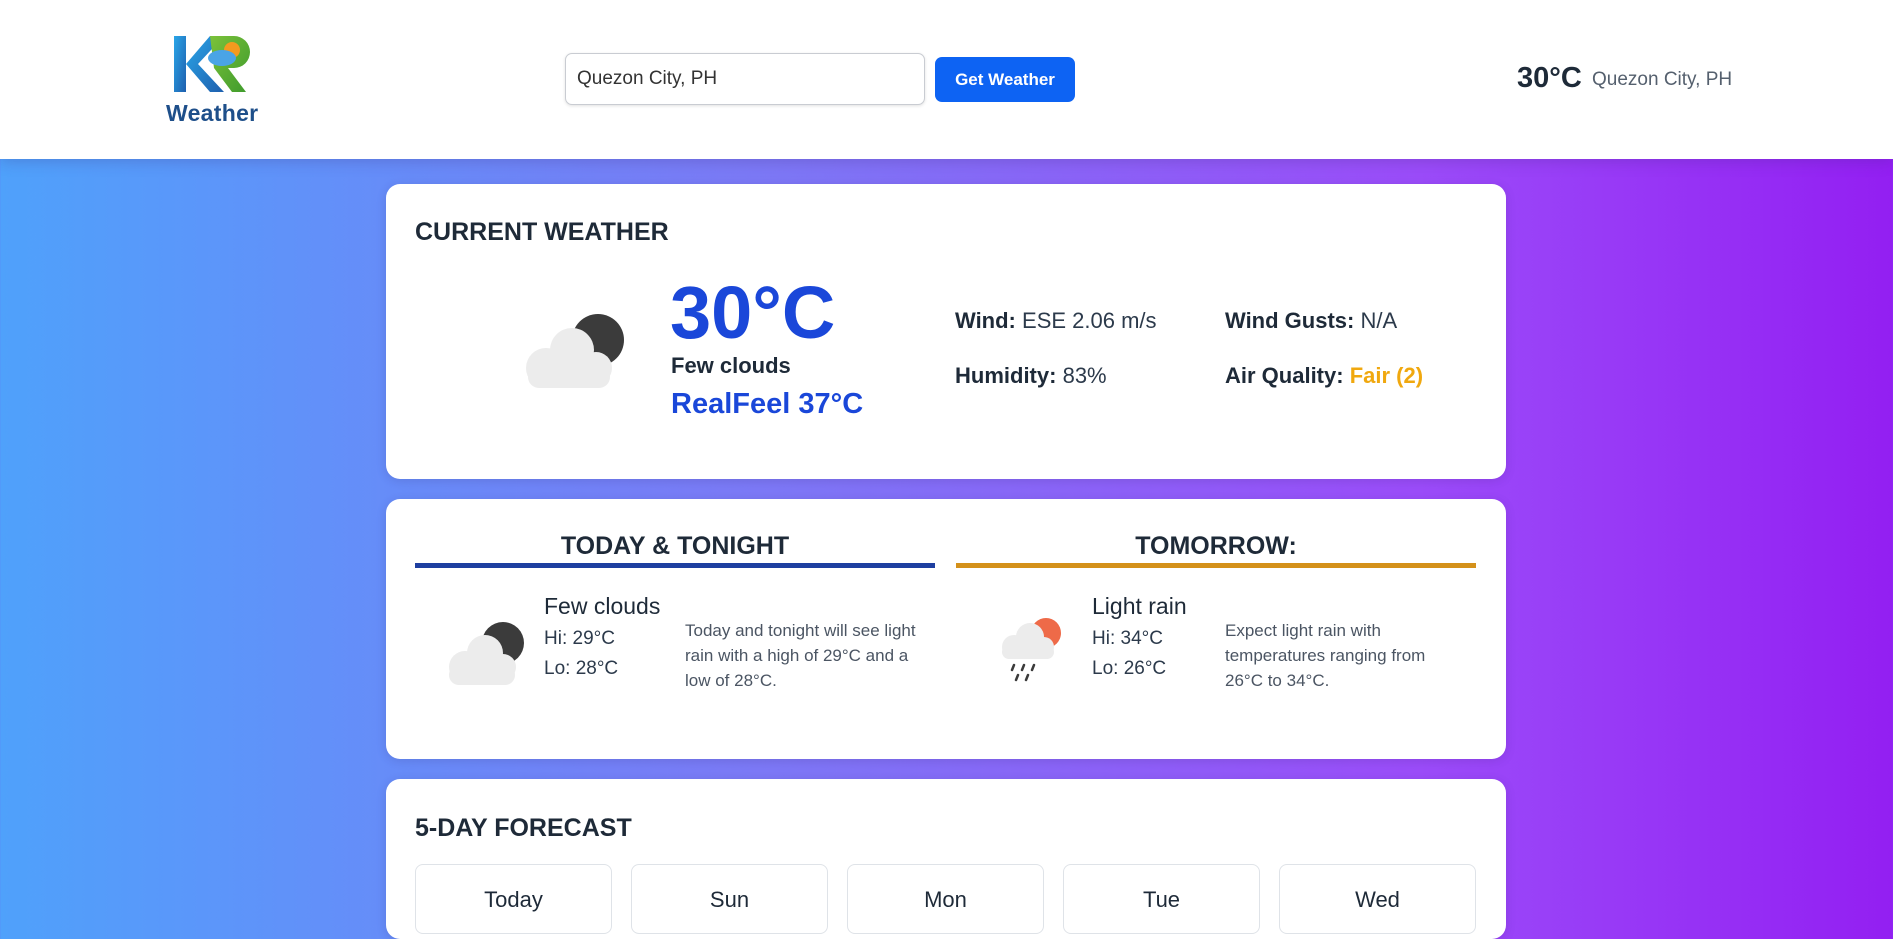 The width and height of the screenshot is (1893, 939). Describe the element at coordinates (1005, 79) in the screenshot. I see `get-weather-button: Get Weather` at that location.